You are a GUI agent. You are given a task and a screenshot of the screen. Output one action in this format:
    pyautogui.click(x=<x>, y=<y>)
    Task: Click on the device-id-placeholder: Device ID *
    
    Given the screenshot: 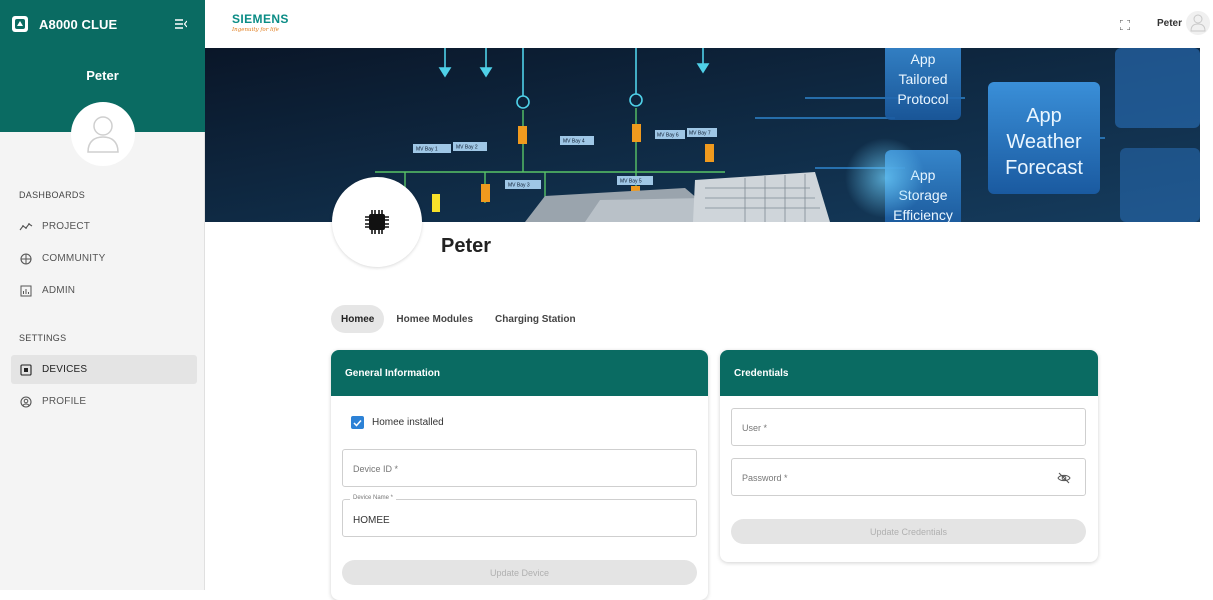 What is the action you would take?
    pyautogui.click(x=376, y=469)
    